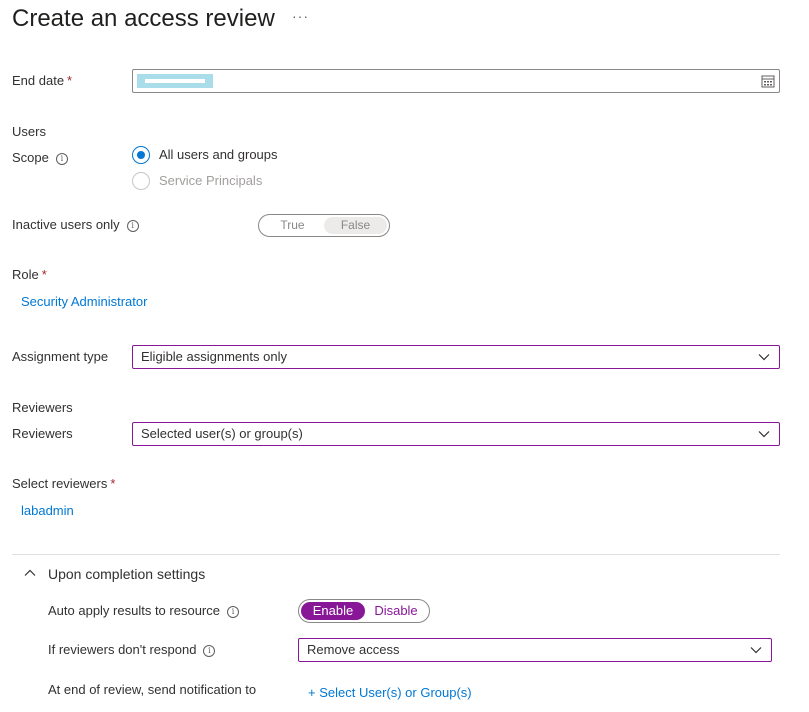  I want to click on end-date-field, so click(456, 81).